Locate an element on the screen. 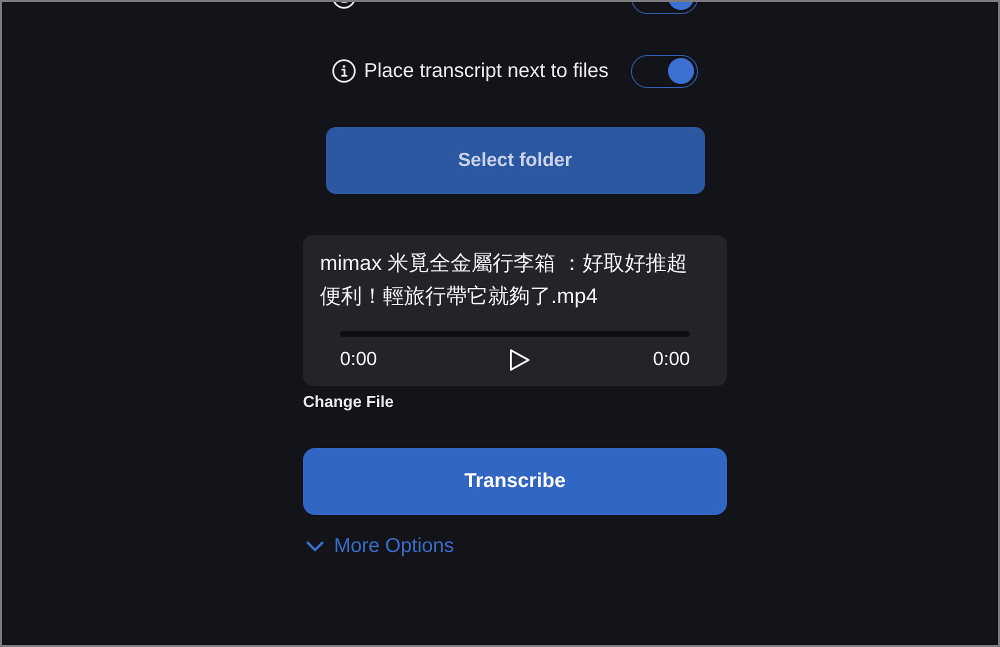 This screenshot has height=647, width=1000. play-button is located at coordinates (519, 360).